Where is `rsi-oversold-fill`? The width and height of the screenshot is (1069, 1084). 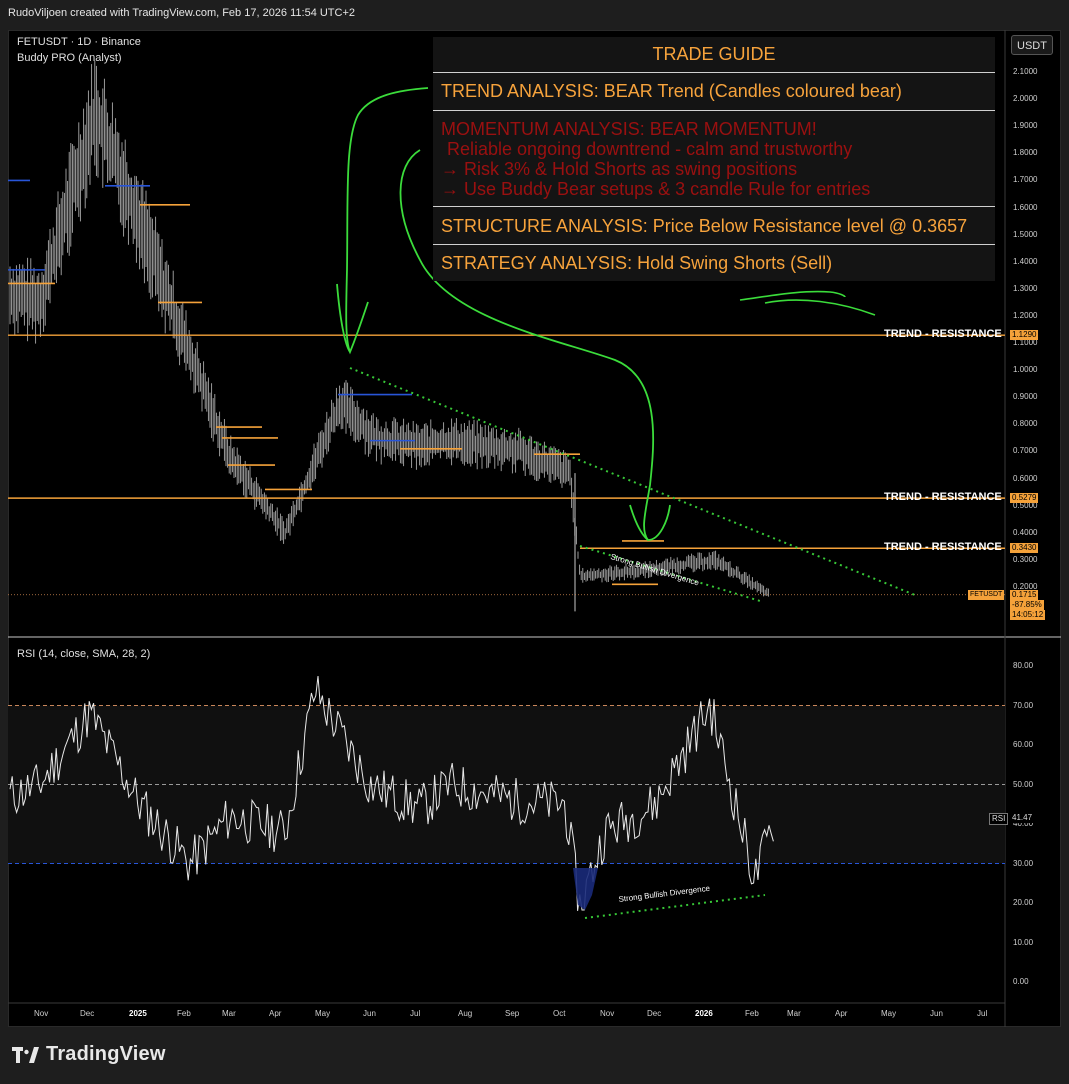
rsi-oversold-fill is located at coordinates (585, 889).